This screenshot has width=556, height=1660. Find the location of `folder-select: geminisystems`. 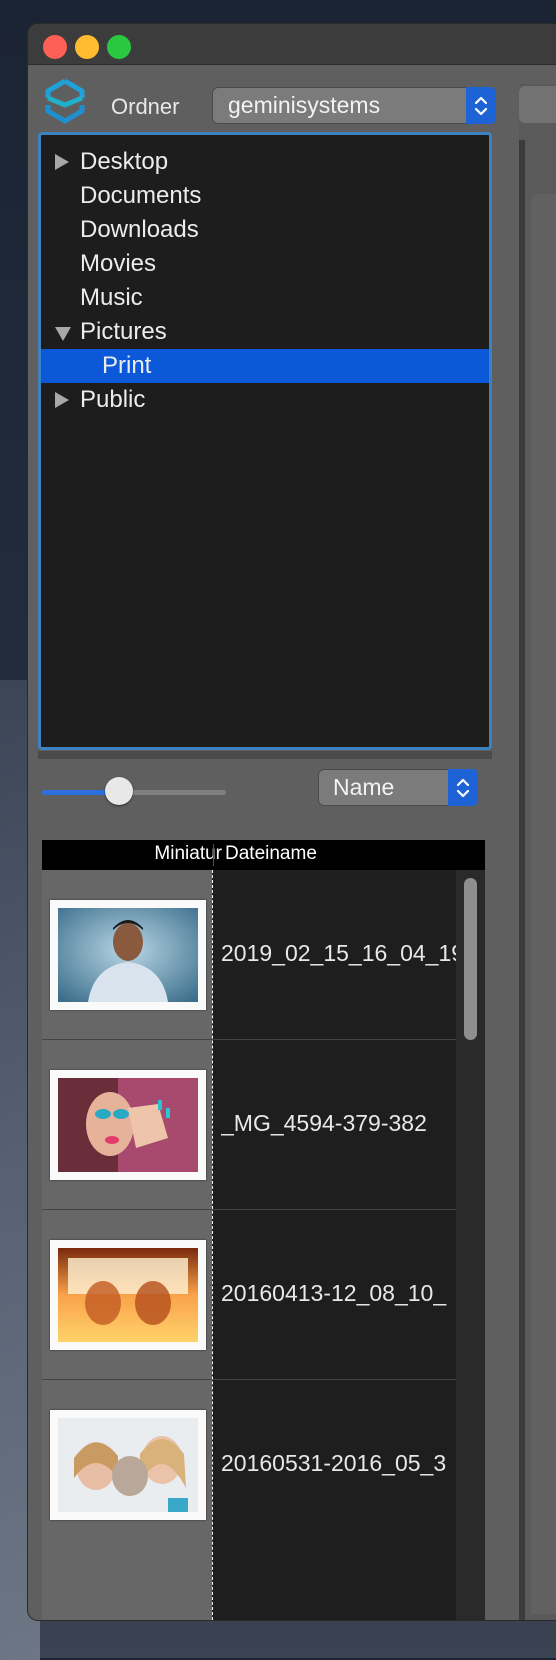

folder-select: geminisystems is located at coordinates (354, 105).